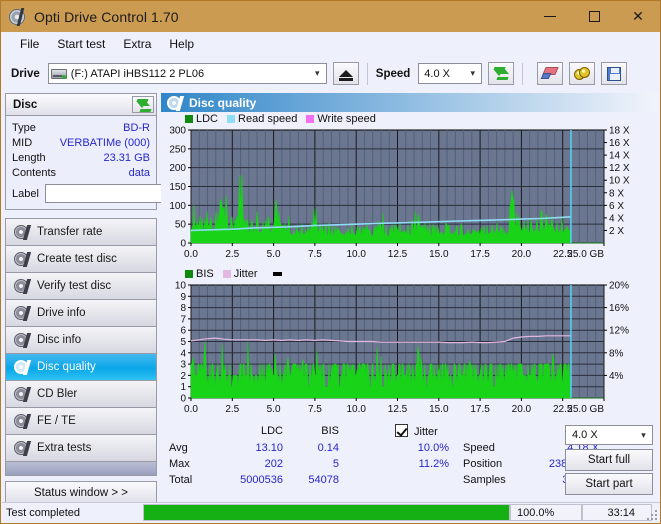  Describe the element at coordinates (346, 118) in the screenshot. I see `legend-label-write-speed: Write speed` at that location.